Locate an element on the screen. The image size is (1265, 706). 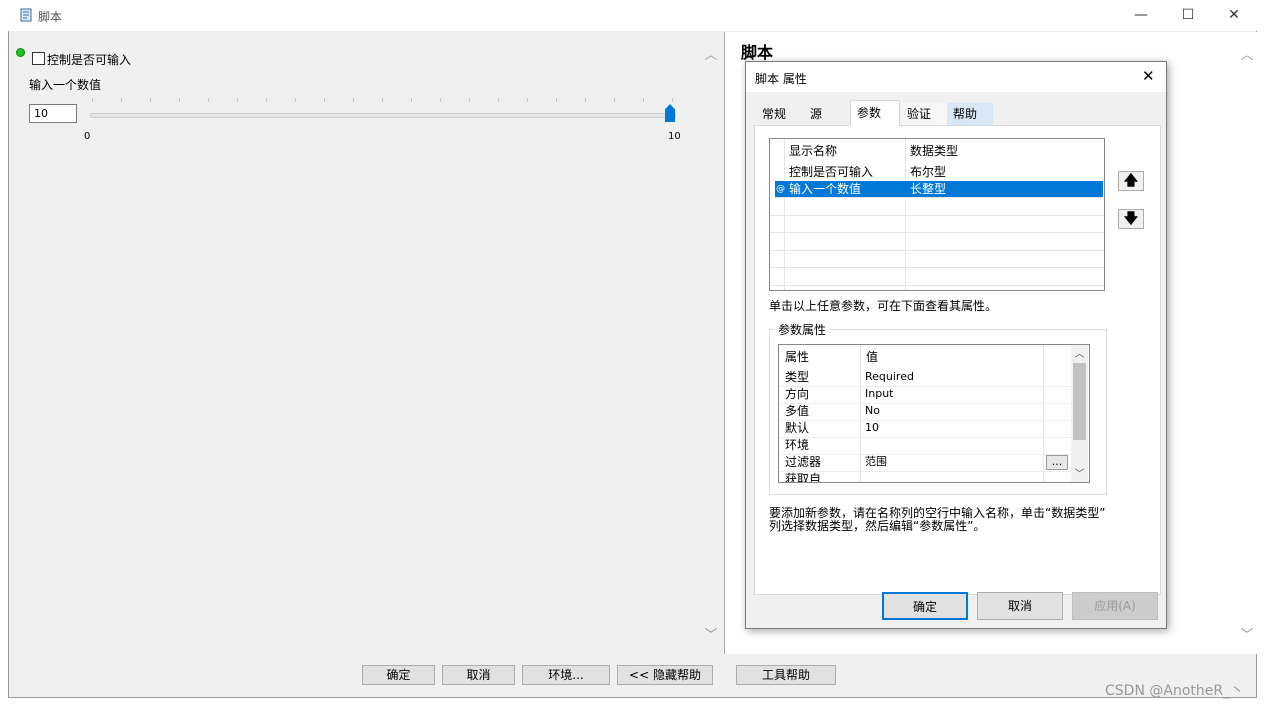
property-row: 过滤器 范围 is located at coordinates (925, 463).